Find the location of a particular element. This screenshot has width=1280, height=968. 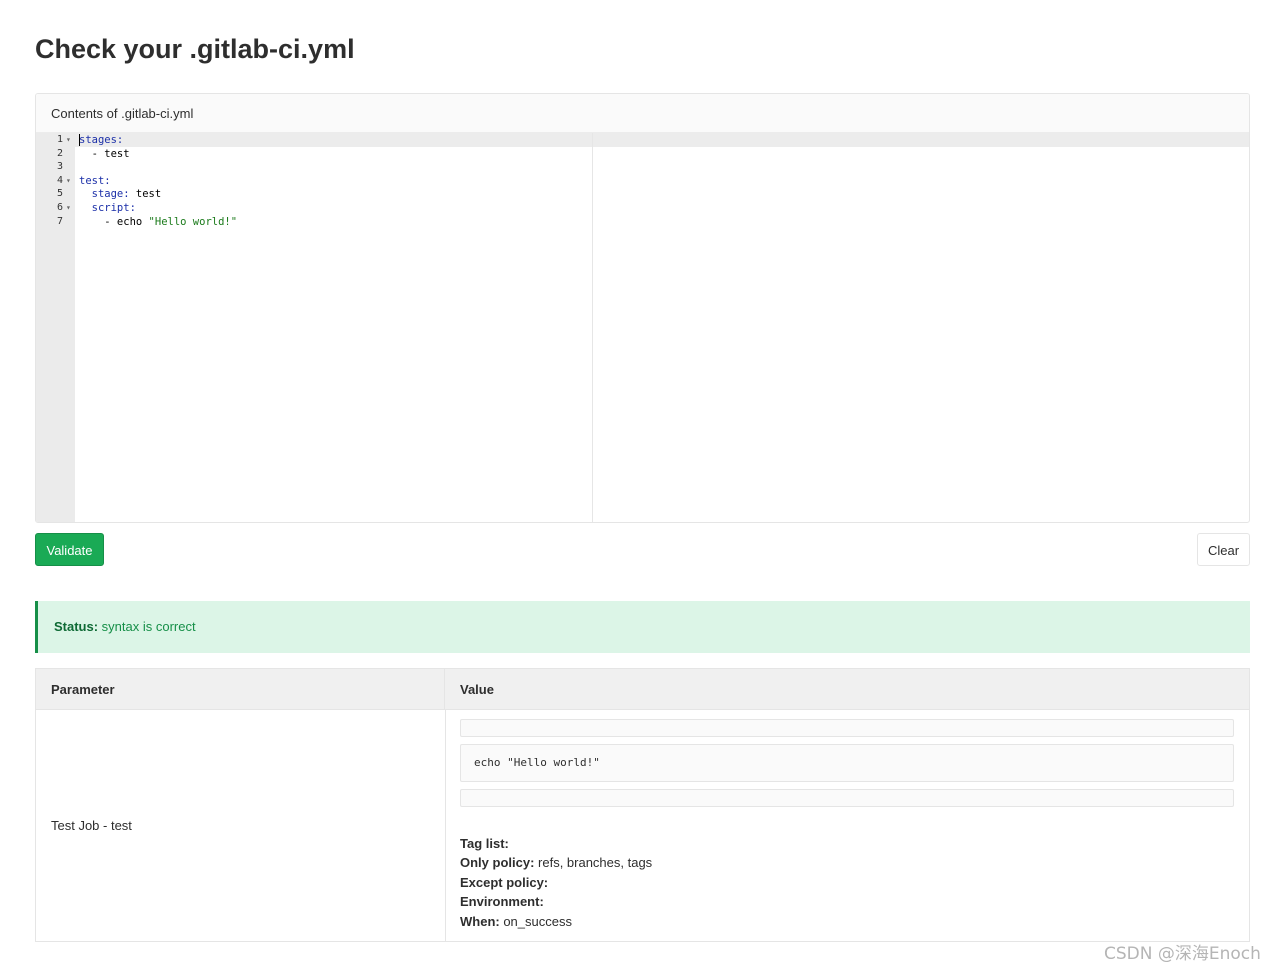

environment-label: Environment: is located at coordinates (502, 901).